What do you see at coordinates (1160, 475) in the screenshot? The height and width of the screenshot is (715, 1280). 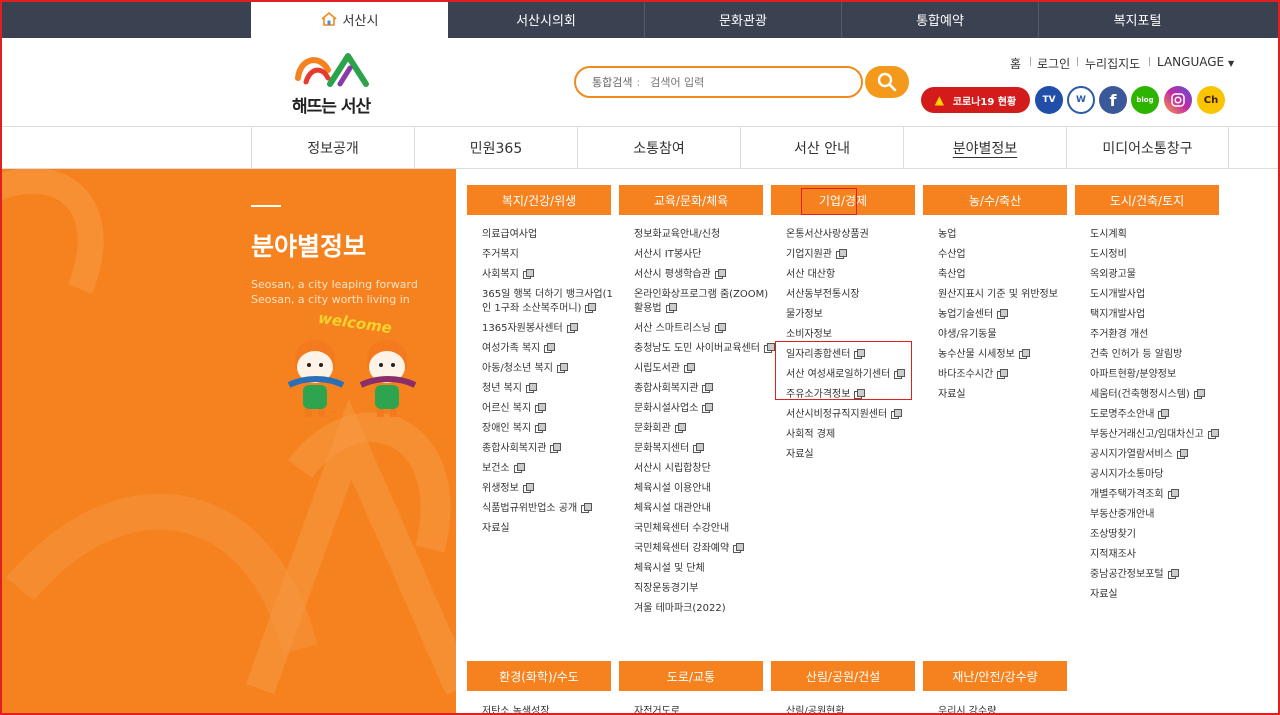 I see `menu-link: 공시지가소통마당` at bounding box center [1160, 475].